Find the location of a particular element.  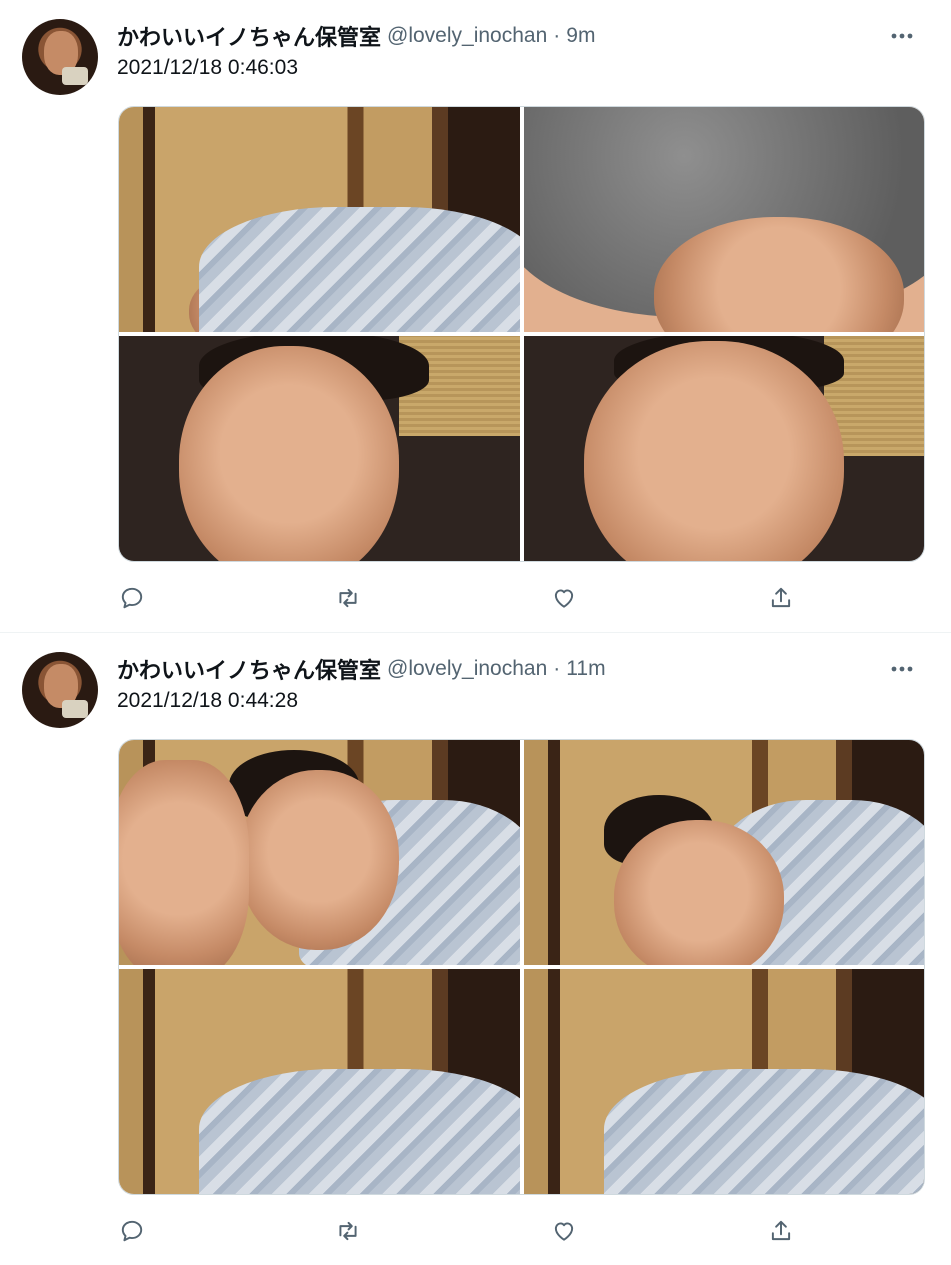

tweet-header: かわいいイノちゃん保管室 @lovely_inochan · 11m is located at coordinates (524, 669).